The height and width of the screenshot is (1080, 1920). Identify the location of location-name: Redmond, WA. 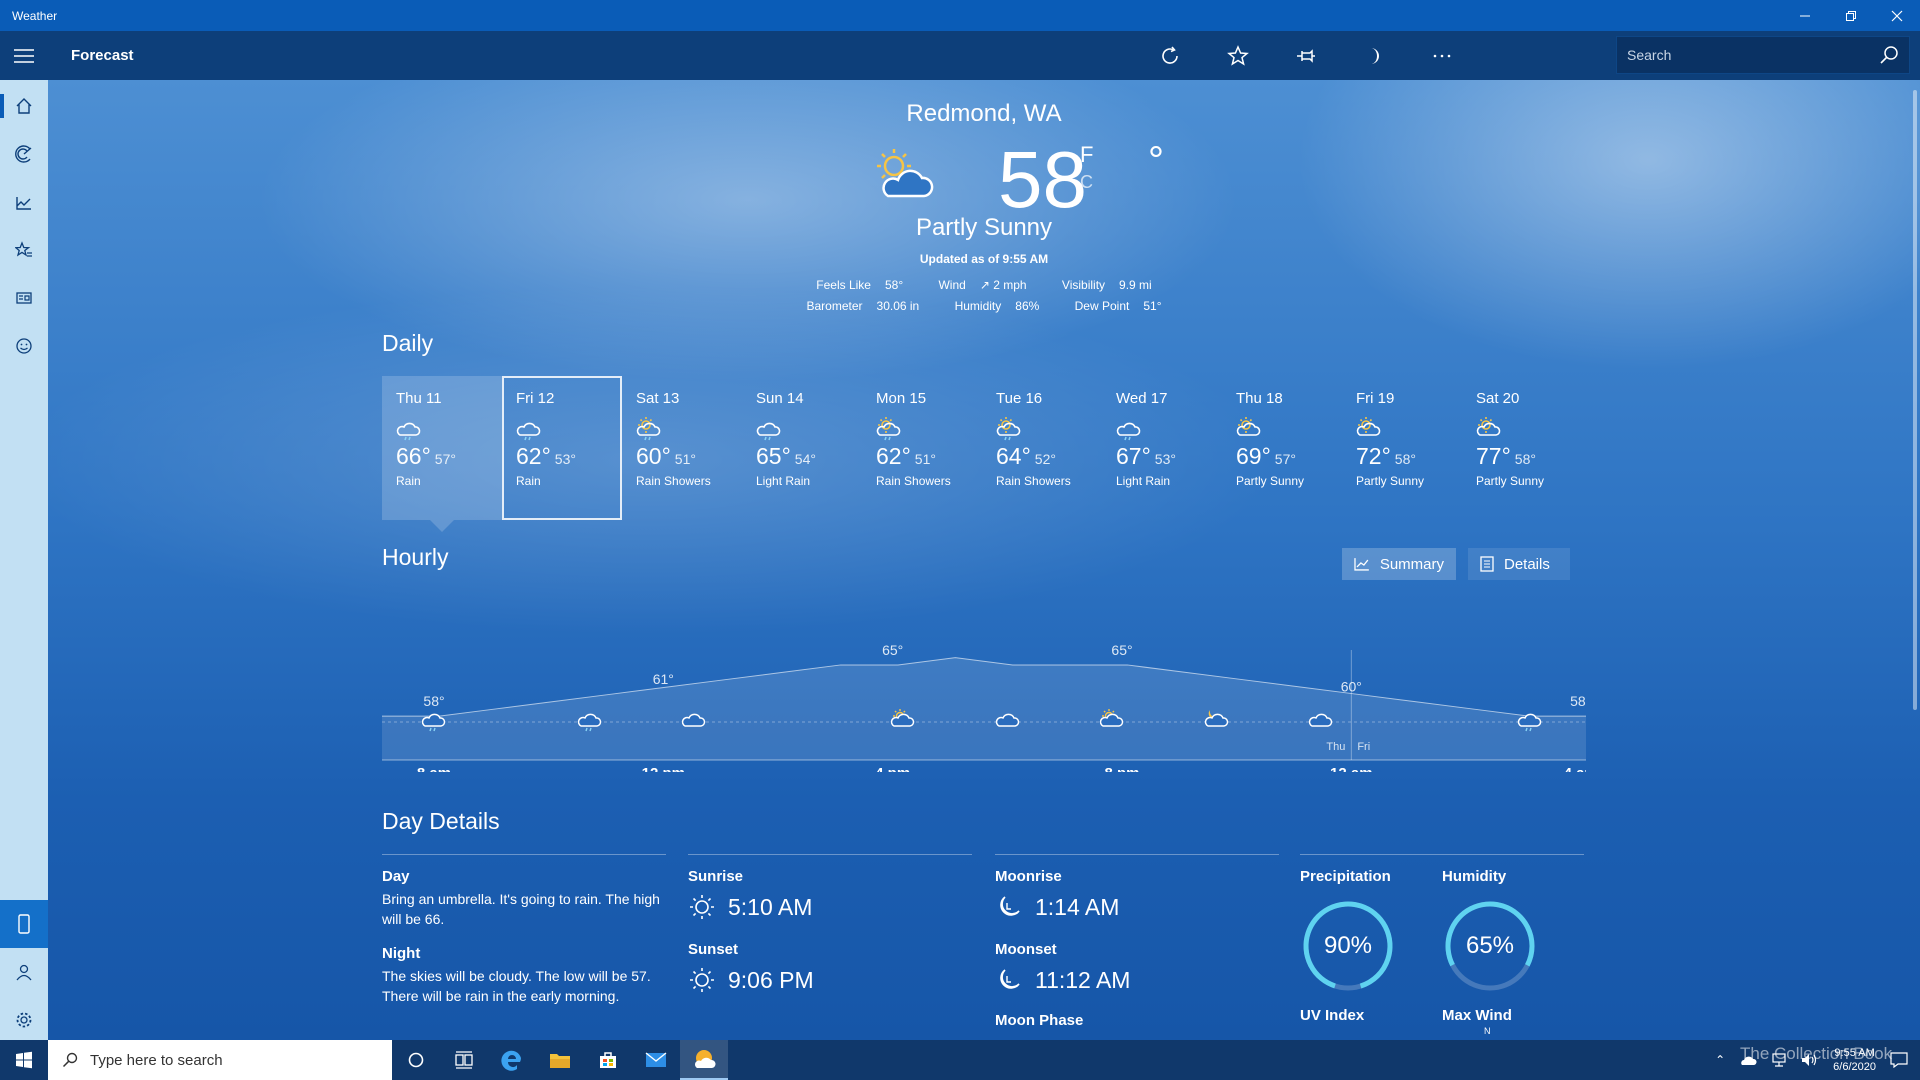
(984, 113).